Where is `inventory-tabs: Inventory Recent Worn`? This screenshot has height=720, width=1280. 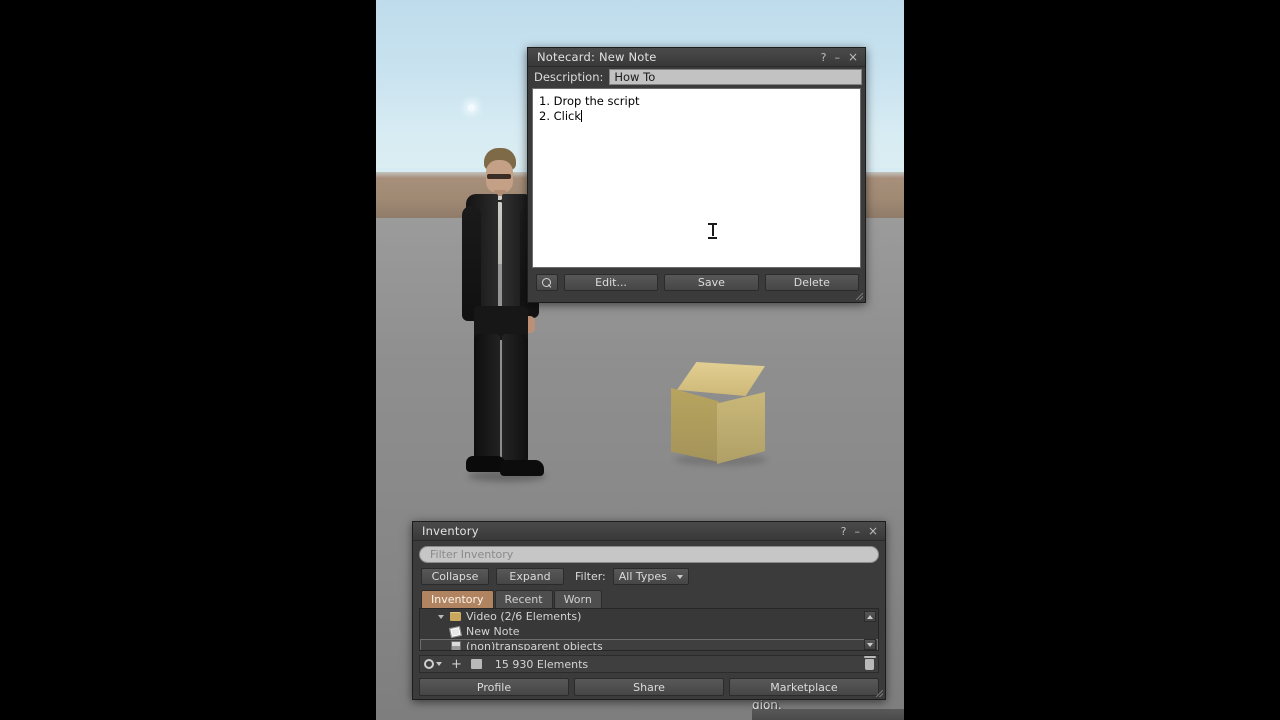 inventory-tabs: Inventory Recent Worn is located at coordinates (653, 599).